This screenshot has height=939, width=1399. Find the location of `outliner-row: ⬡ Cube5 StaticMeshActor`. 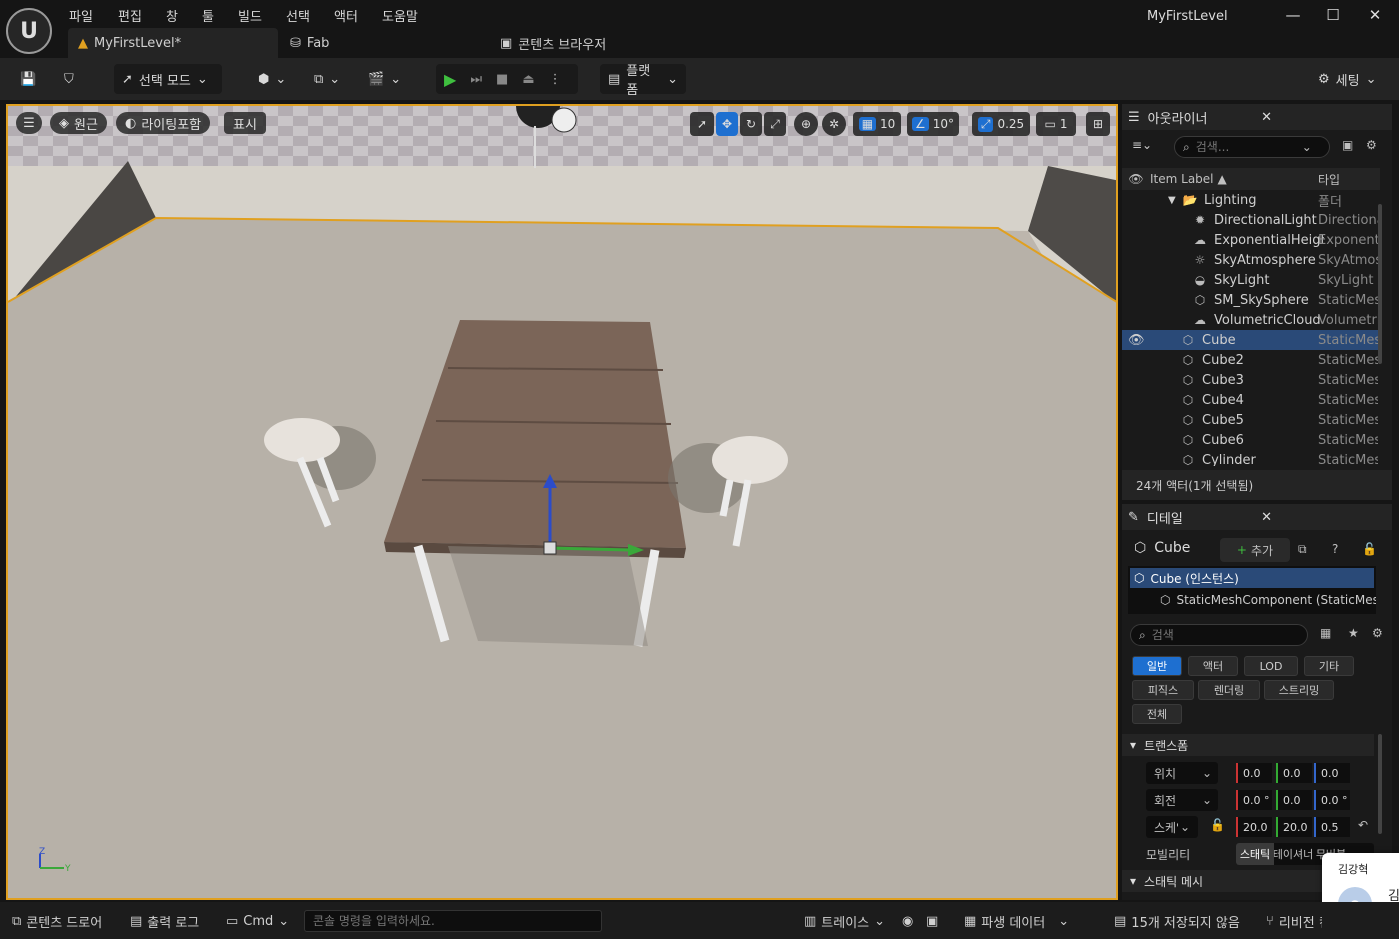

outliner-row: ⬡ Cube5 StaticMeshActor is located at coordinates (1251, 420).